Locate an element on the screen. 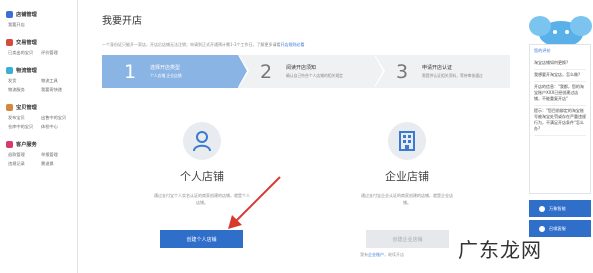 The image size is (593, 273). sidebar-item-violations: 违规记录 is located at coordinates (24, 164).